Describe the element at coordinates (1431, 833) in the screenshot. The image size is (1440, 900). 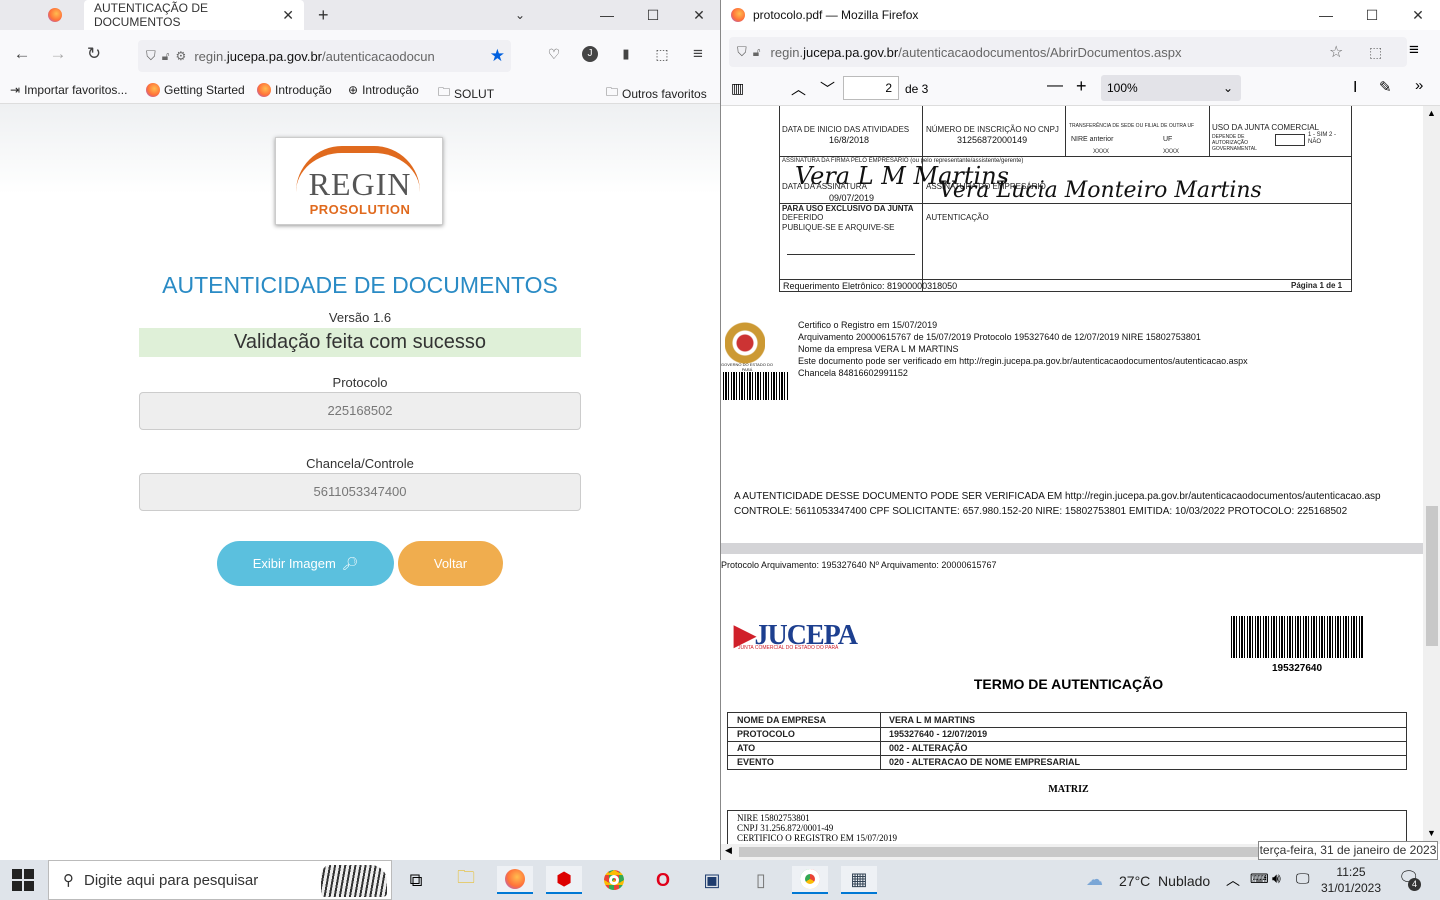
I see `scroll-down-icon: ▼` at that location.